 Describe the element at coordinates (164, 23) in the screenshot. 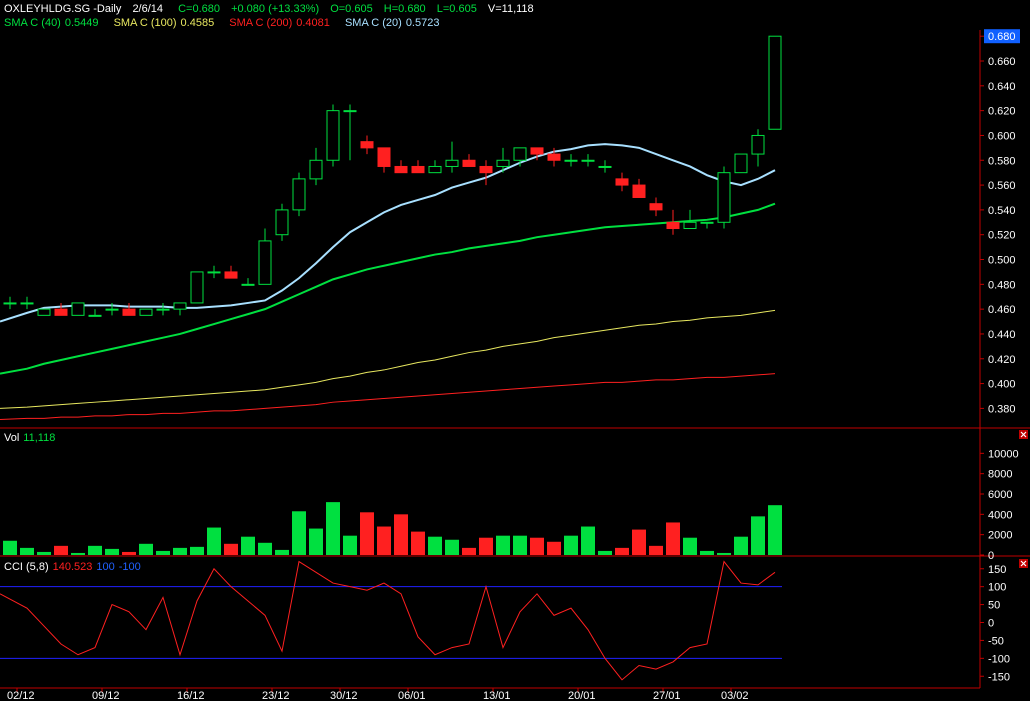

I see `sma100-legend: SMA C (100) 0.4585` at that location.